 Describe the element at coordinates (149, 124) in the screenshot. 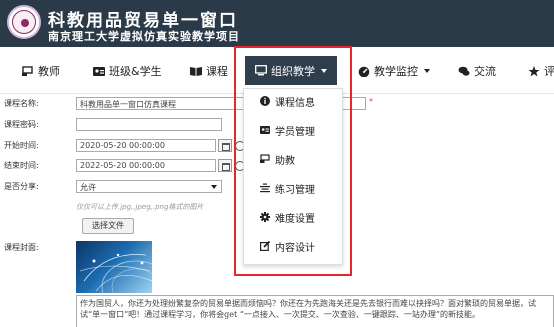

I see `course-password-input` at that location.